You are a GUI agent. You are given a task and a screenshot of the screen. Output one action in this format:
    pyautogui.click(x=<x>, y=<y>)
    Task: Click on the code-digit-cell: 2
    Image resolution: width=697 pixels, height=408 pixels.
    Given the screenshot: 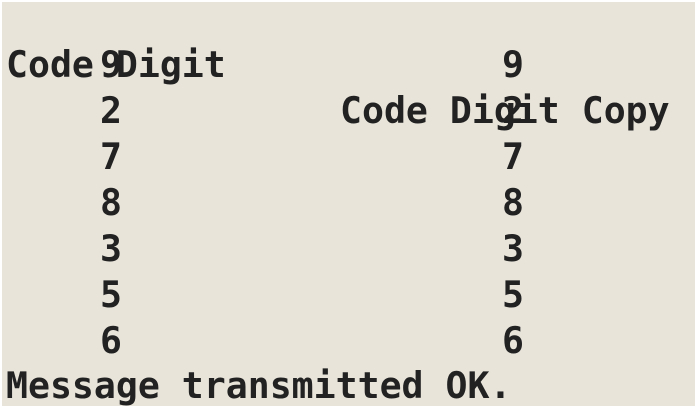 What is the action you would take?
    pyautogui.click(x=111, y=110)
    